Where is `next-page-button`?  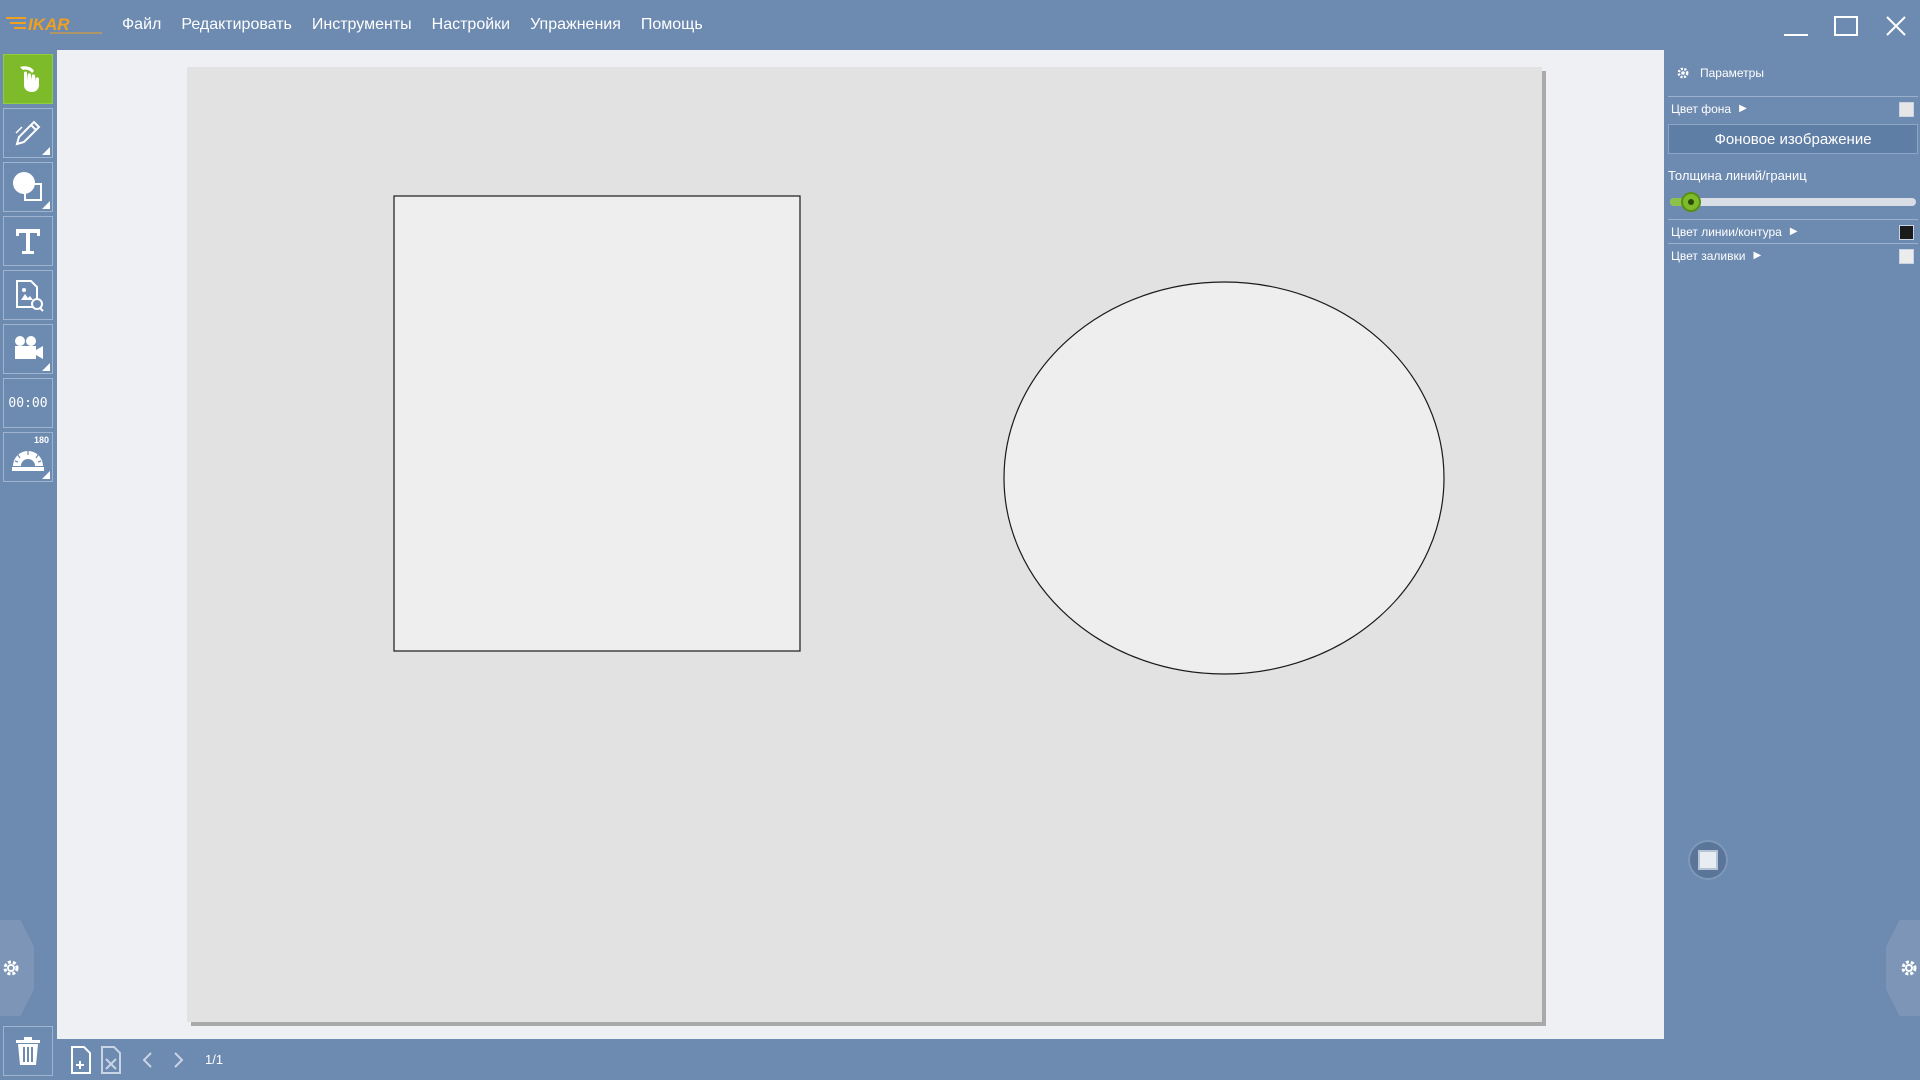 next-page-button is located at coordinates (178, 1060).